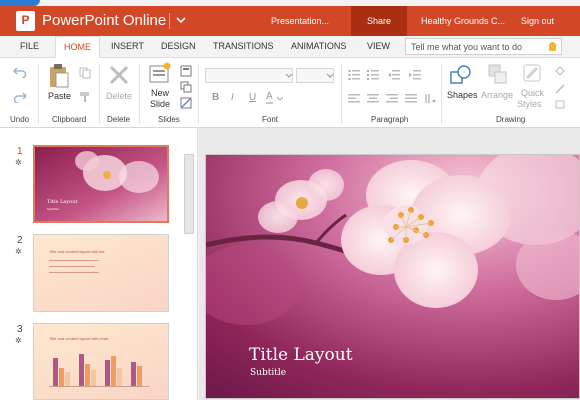 The image size is (580, 400). Describe the element at coordinates (77, 251) in the screenshot. I see `thumbnail-2-title: Title and content layout with list` at that location.